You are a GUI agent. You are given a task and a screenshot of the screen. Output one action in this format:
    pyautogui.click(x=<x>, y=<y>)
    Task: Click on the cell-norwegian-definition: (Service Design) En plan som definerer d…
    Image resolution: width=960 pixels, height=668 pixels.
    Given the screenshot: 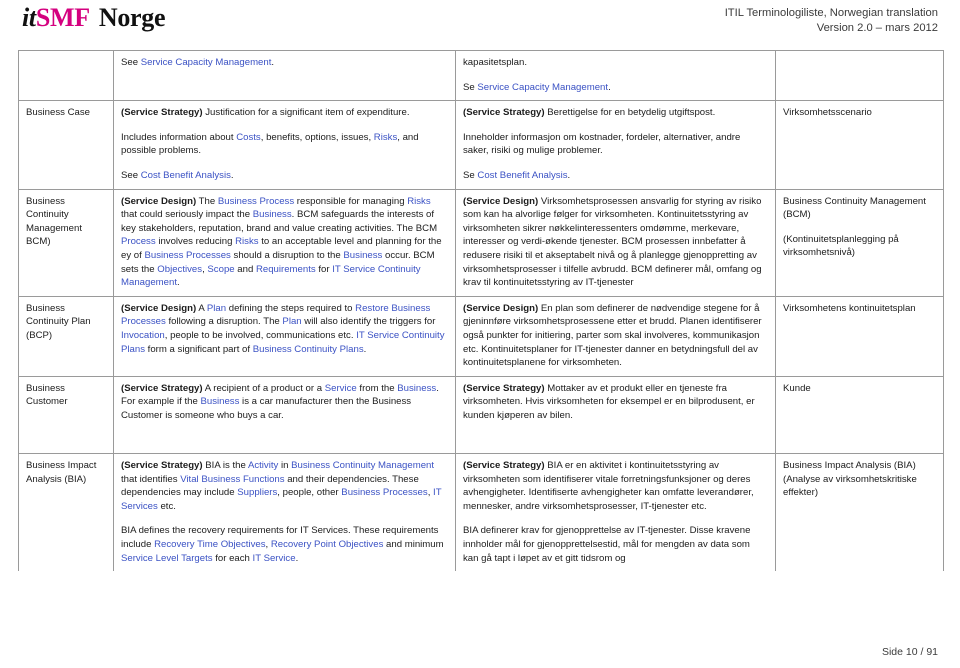 What is the action you would take?
    pyautogui.click(x=615, y=336)
    